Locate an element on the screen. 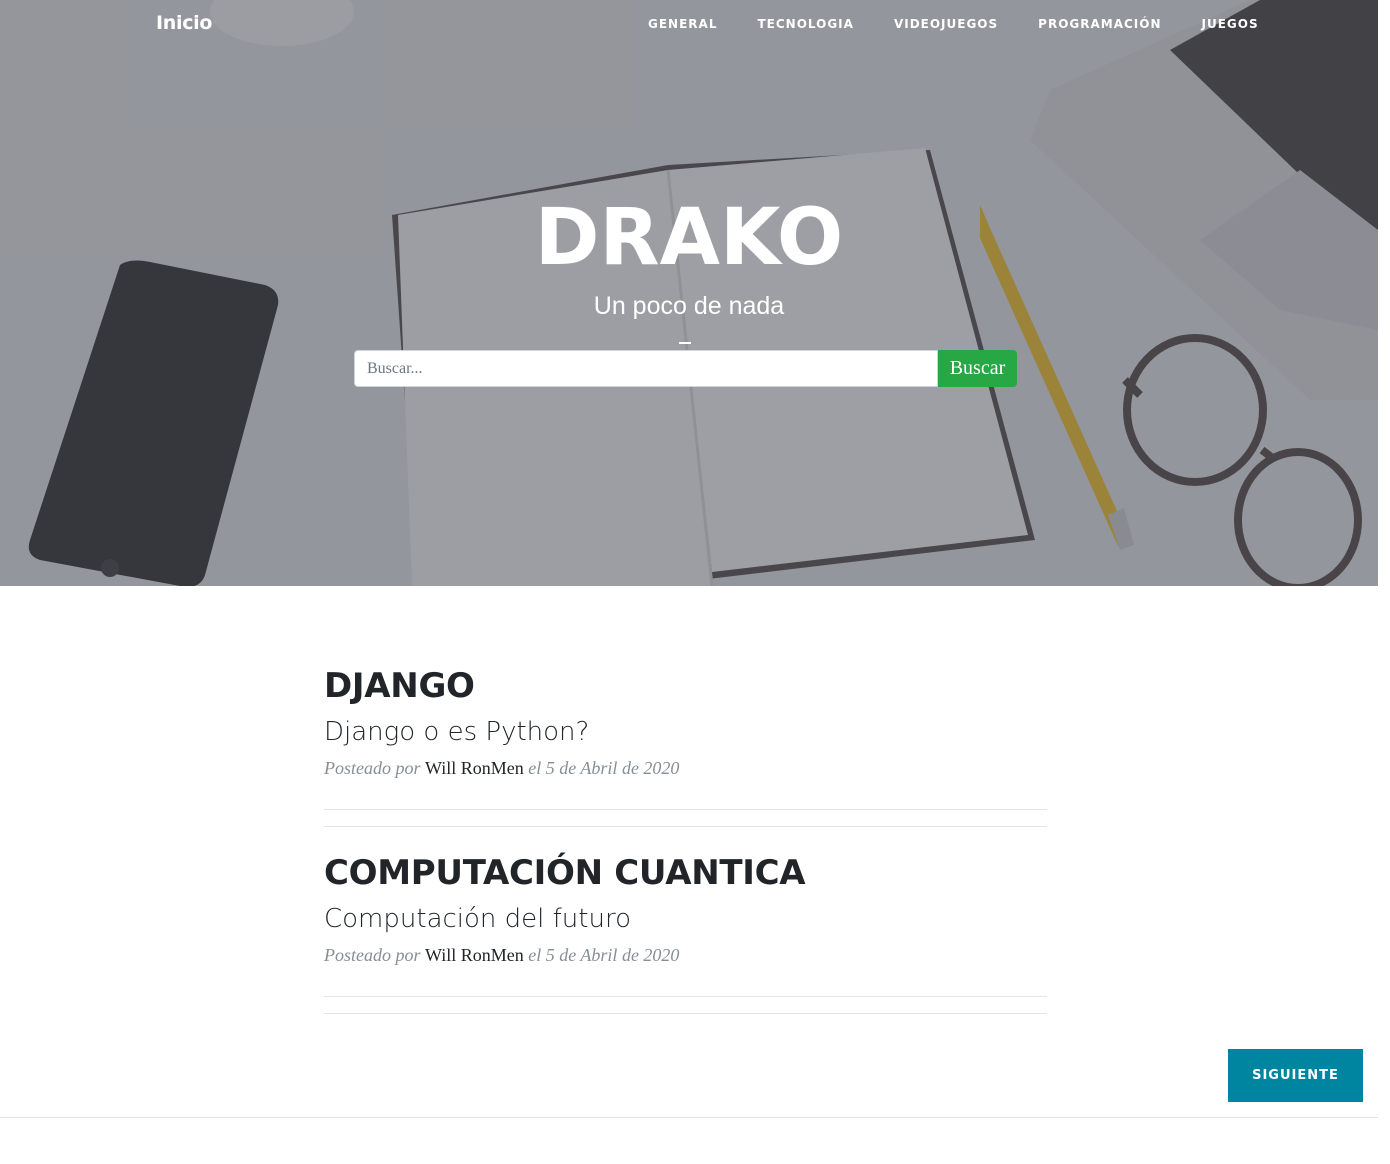  post-title: COMPUTACIÓN CUANTICA is located at coordinates (685, 873).